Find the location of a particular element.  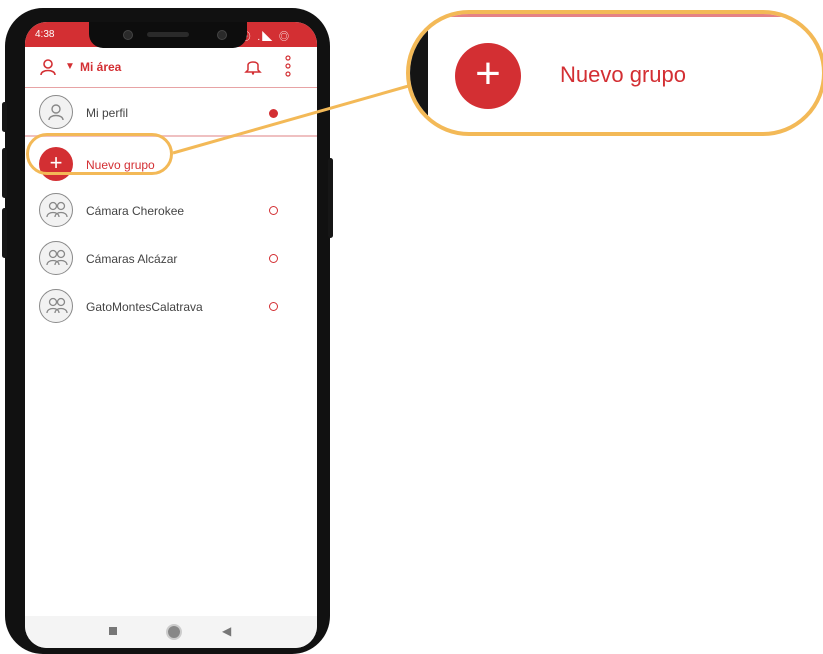

zoom-callout: + Nuevo grupo is located at coordinates (614, 73).